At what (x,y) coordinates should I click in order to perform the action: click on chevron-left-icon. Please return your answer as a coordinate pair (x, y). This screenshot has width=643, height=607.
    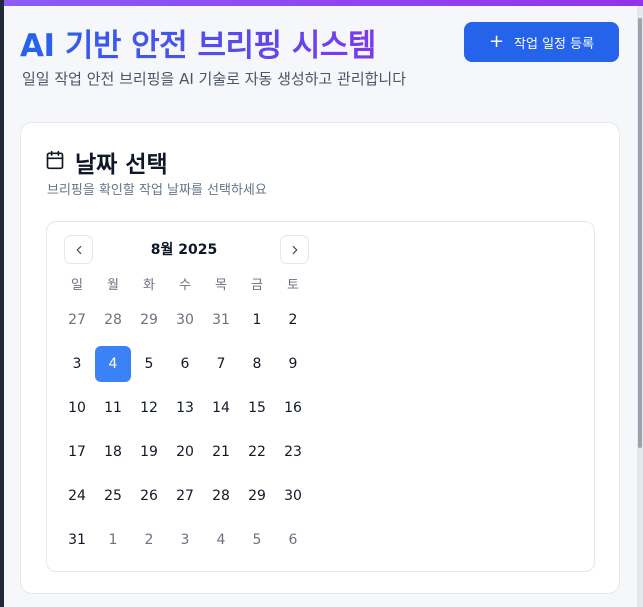
    Looking at the image, I should click on (78, 249).